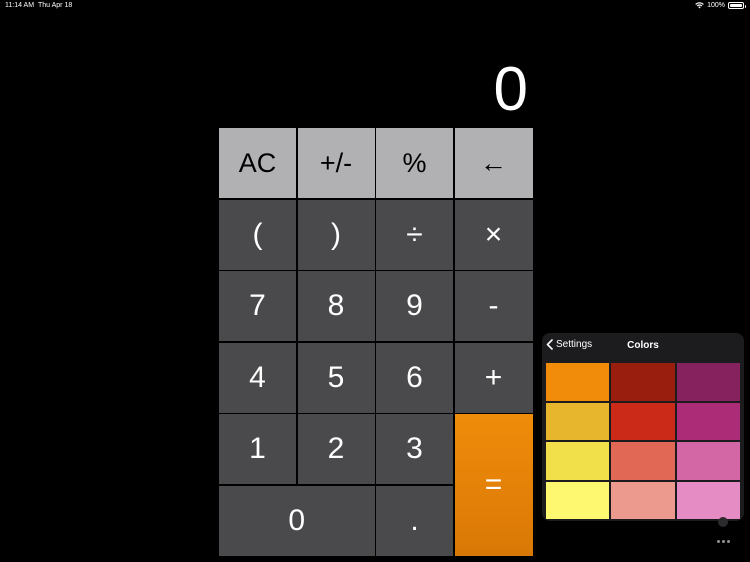 This screenshot has width=750, height=562. I want to click on key-label: %, so click(414, 162).